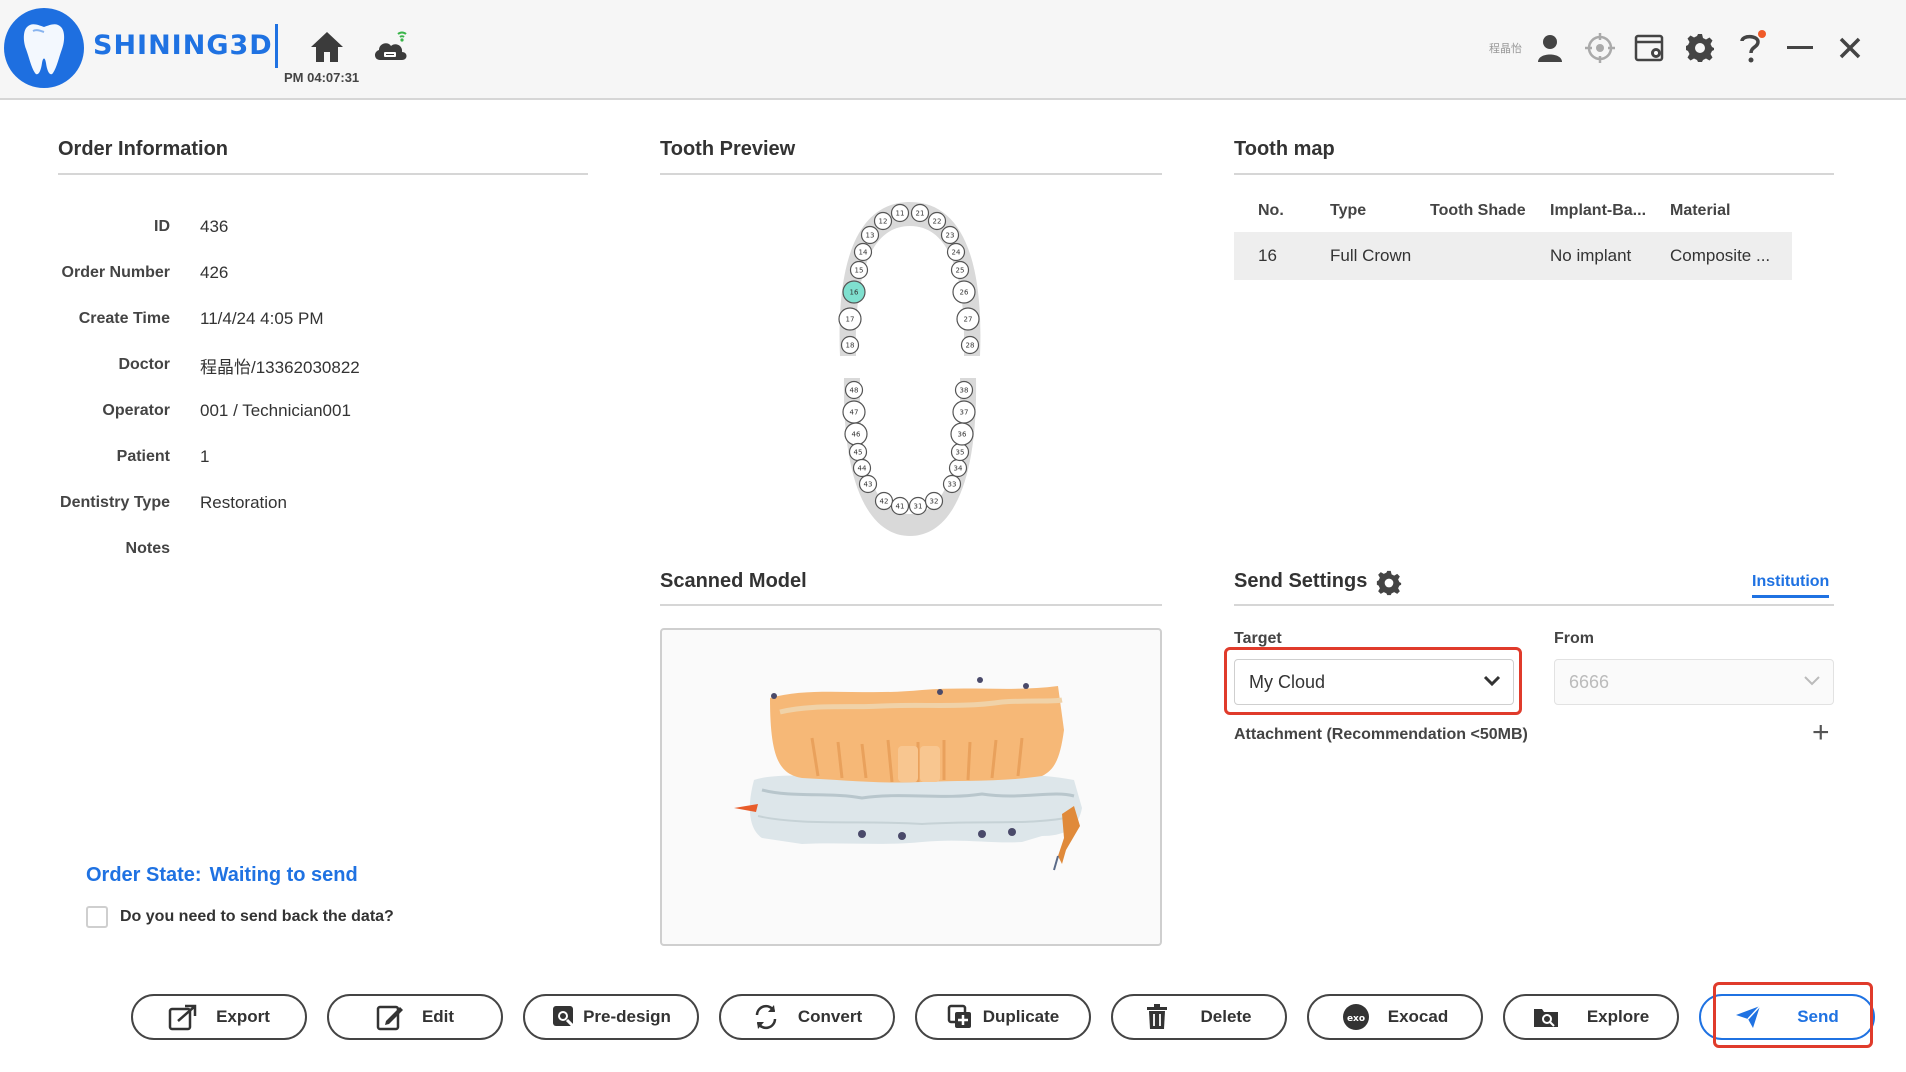 This screenshot has width=1906, height=1072. I want to click on info-row-notes: Notes, so click(318, 549).